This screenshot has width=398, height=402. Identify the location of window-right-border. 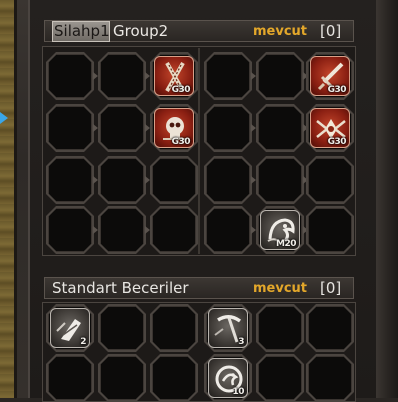
(387, 199).